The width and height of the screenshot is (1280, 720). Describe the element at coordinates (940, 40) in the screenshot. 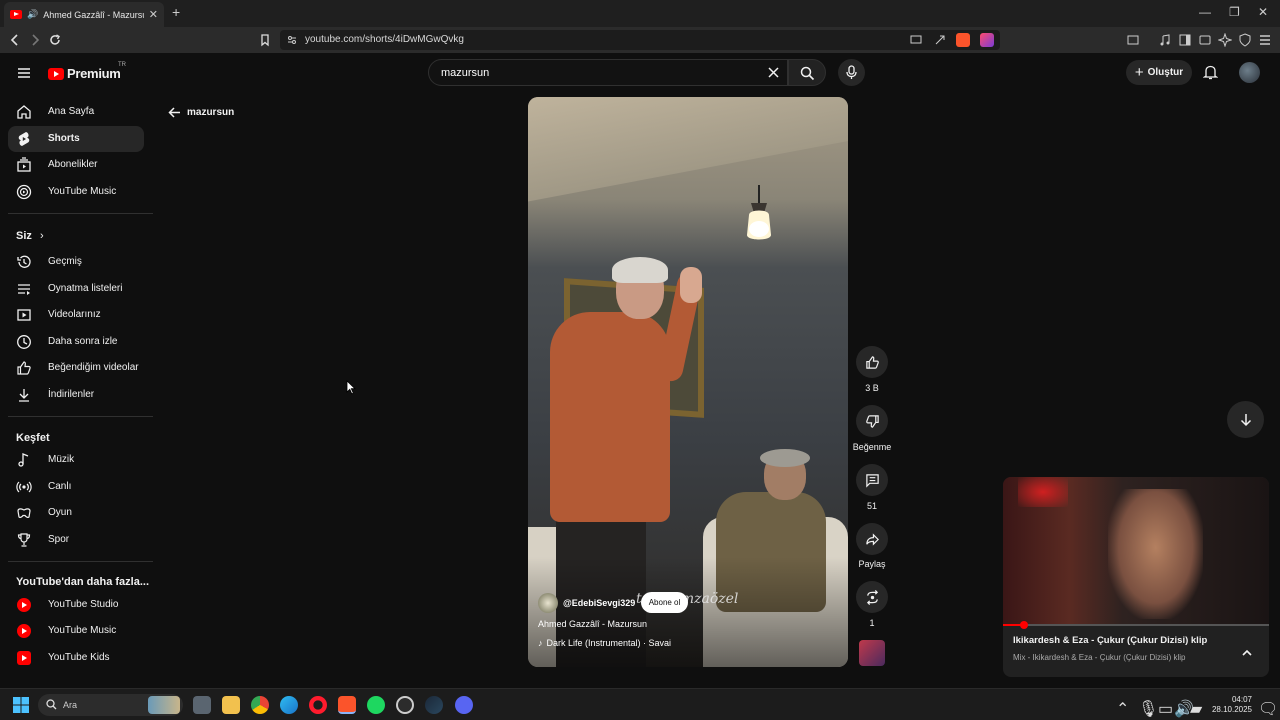

I see `share-page-icon` at that location.